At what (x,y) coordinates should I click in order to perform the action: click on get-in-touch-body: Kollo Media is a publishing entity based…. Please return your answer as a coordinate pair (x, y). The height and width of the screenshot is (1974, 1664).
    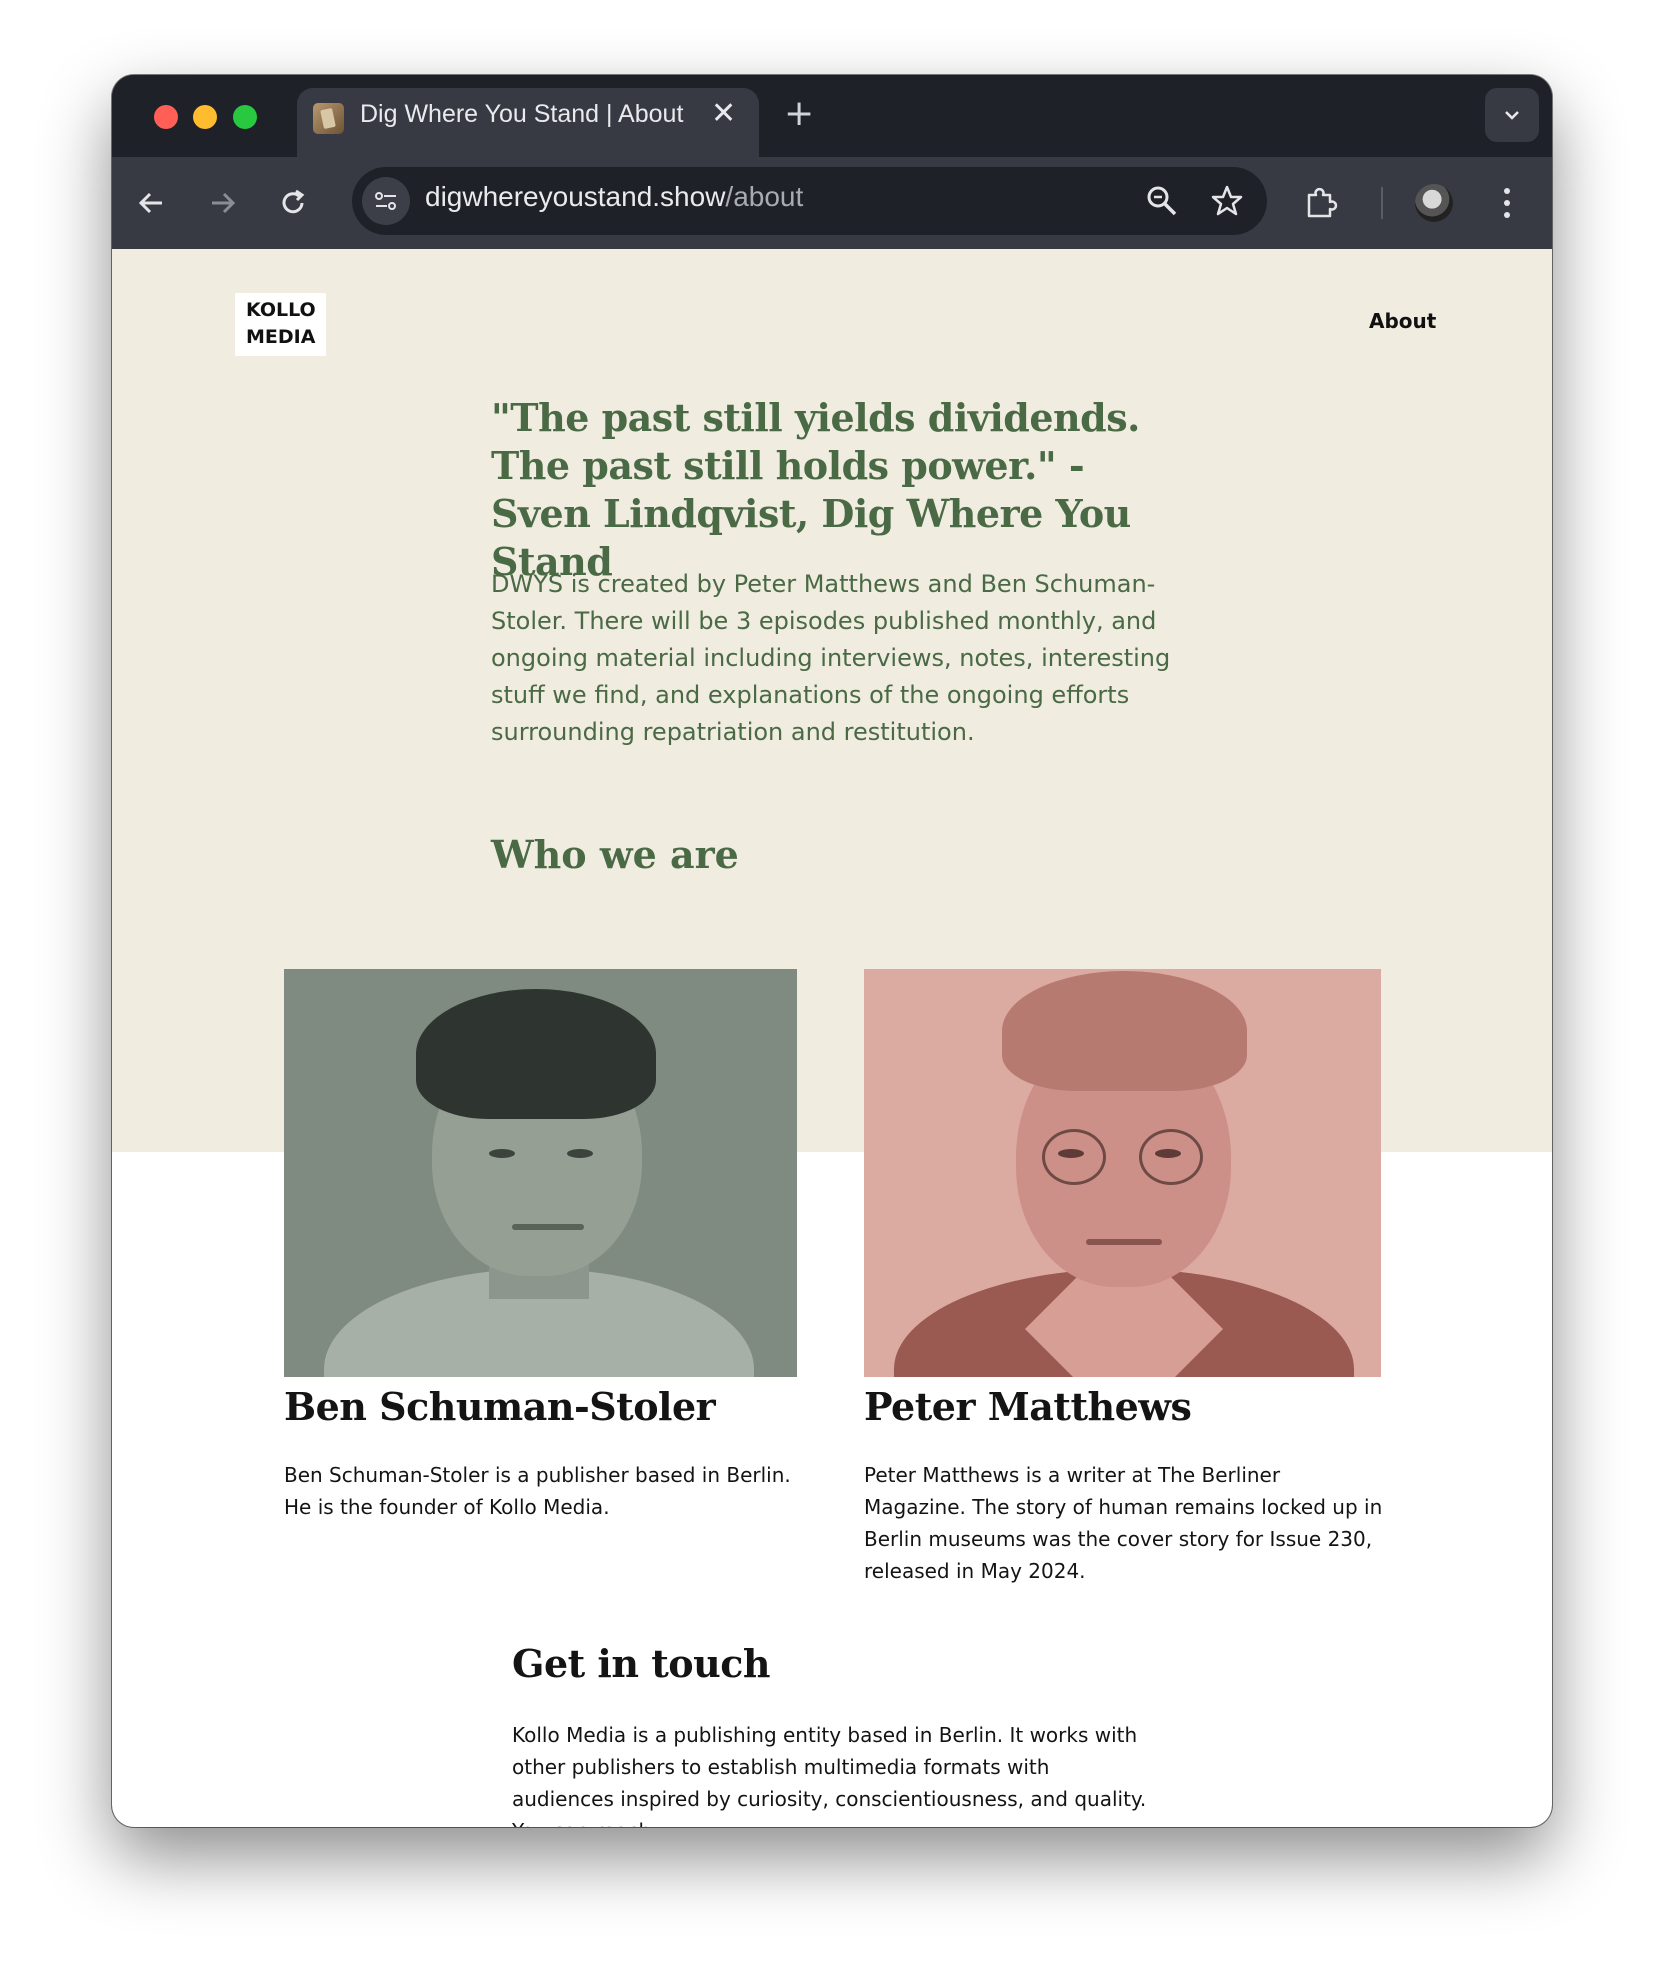
    Looking at the image, I should click on (829, 1775).